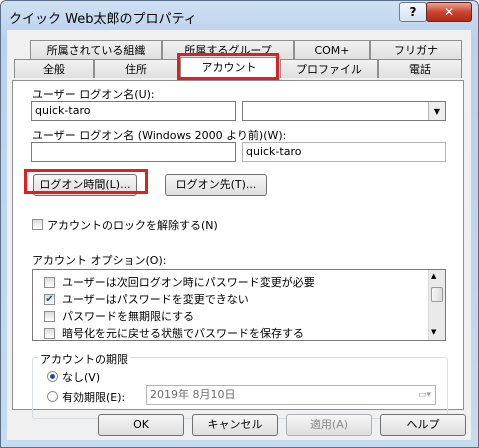  What do you see at coordinates (132, 225) in the screenshot?
I see `unlock-label: アカウントのロックを解除する(N)` at bounding box center [132, 225].